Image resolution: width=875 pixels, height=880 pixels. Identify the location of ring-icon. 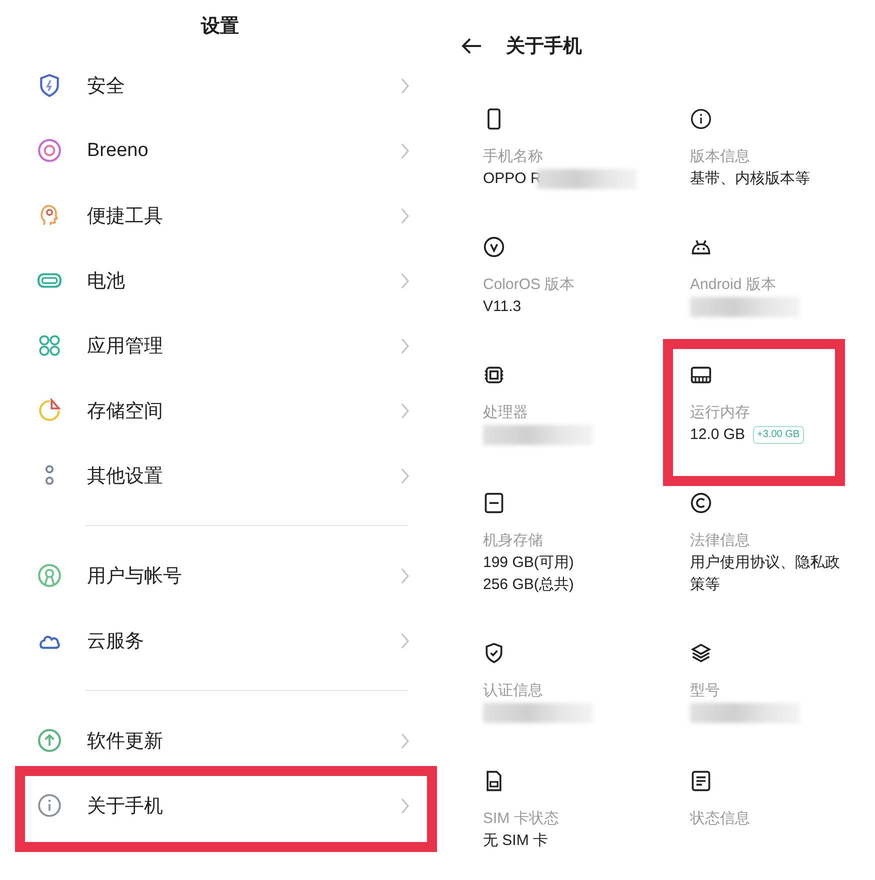
(49, 150).